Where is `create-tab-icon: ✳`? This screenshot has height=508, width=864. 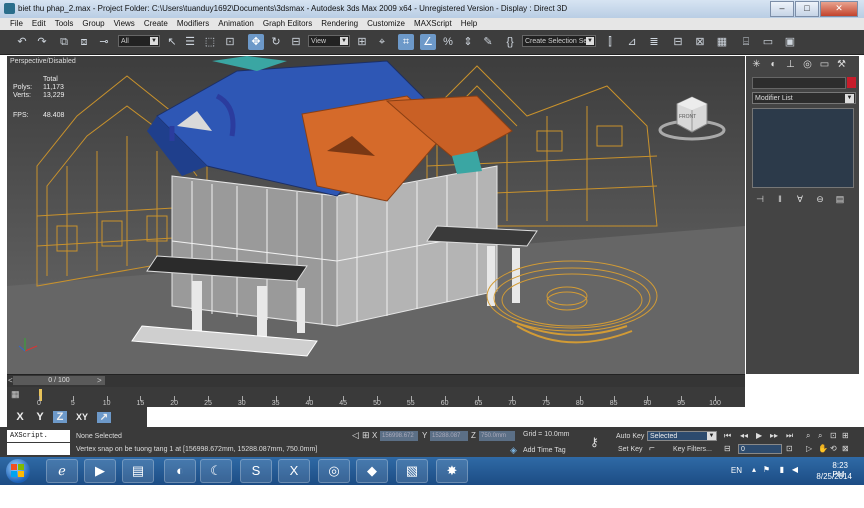
create-tab-icon: ✳ is located at coordinates (756, 65).